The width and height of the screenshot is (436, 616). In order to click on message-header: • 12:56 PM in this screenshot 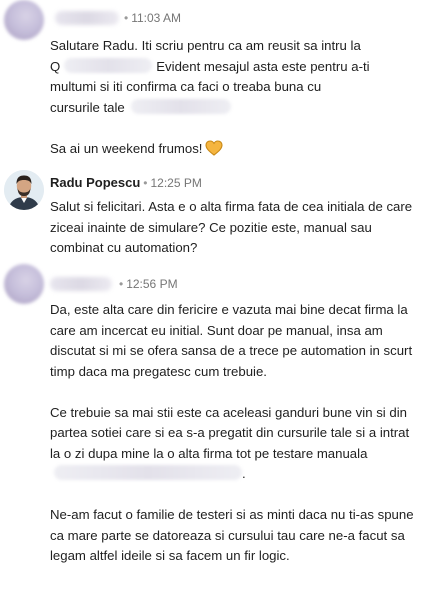, I will do `click(147, 284)`.